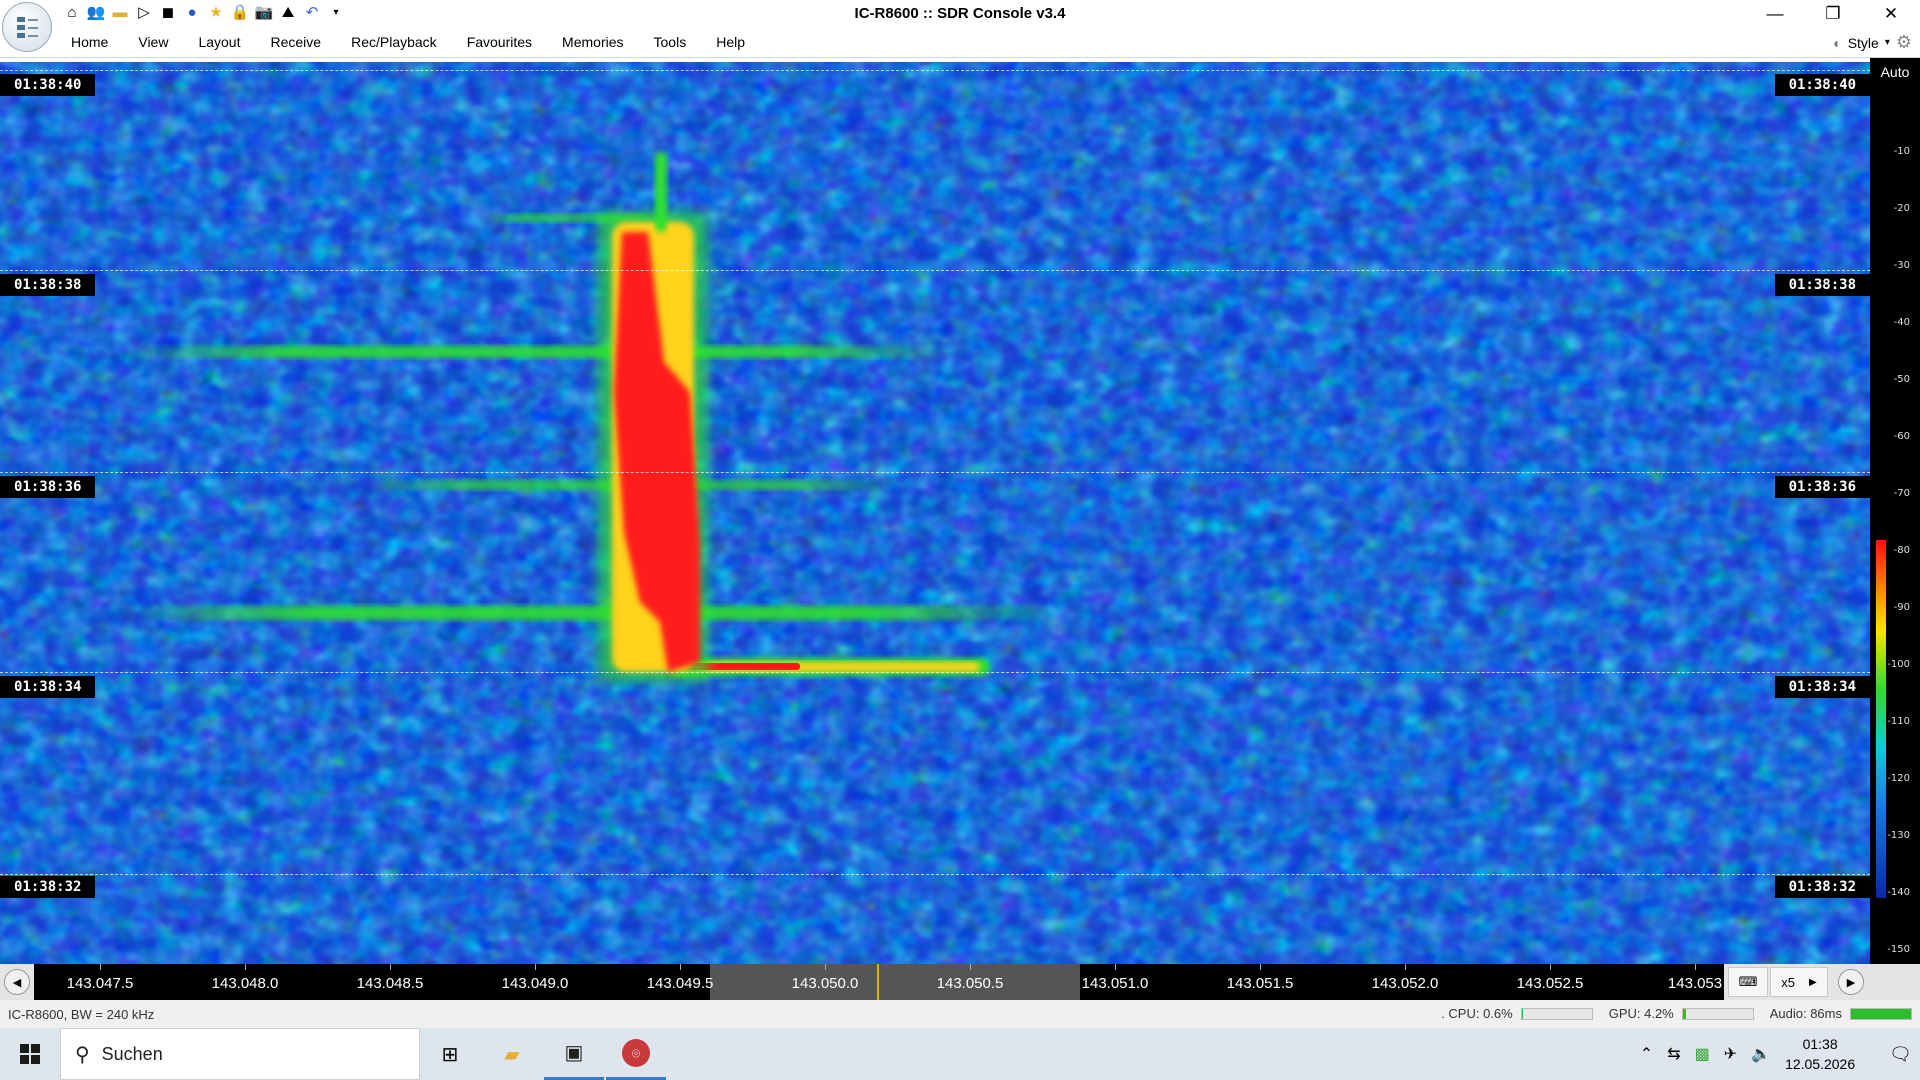 Image resolution: width=1920 pixels, height=1080 pixels. What do you see at coordinates (1901, 322) in the screenshot?
I see `db-tick-label: -40` at bounding box center [1901, 322].